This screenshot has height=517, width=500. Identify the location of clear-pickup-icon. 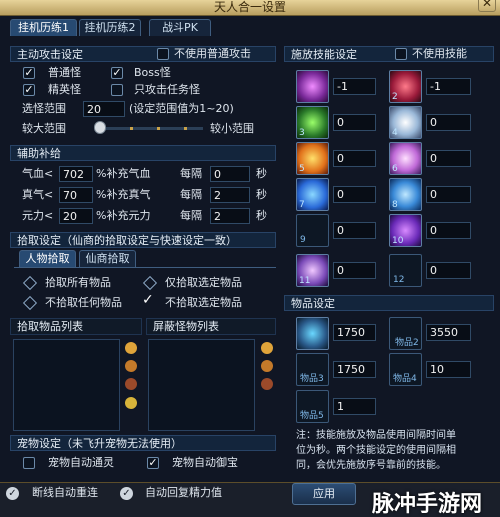
(131, 403).